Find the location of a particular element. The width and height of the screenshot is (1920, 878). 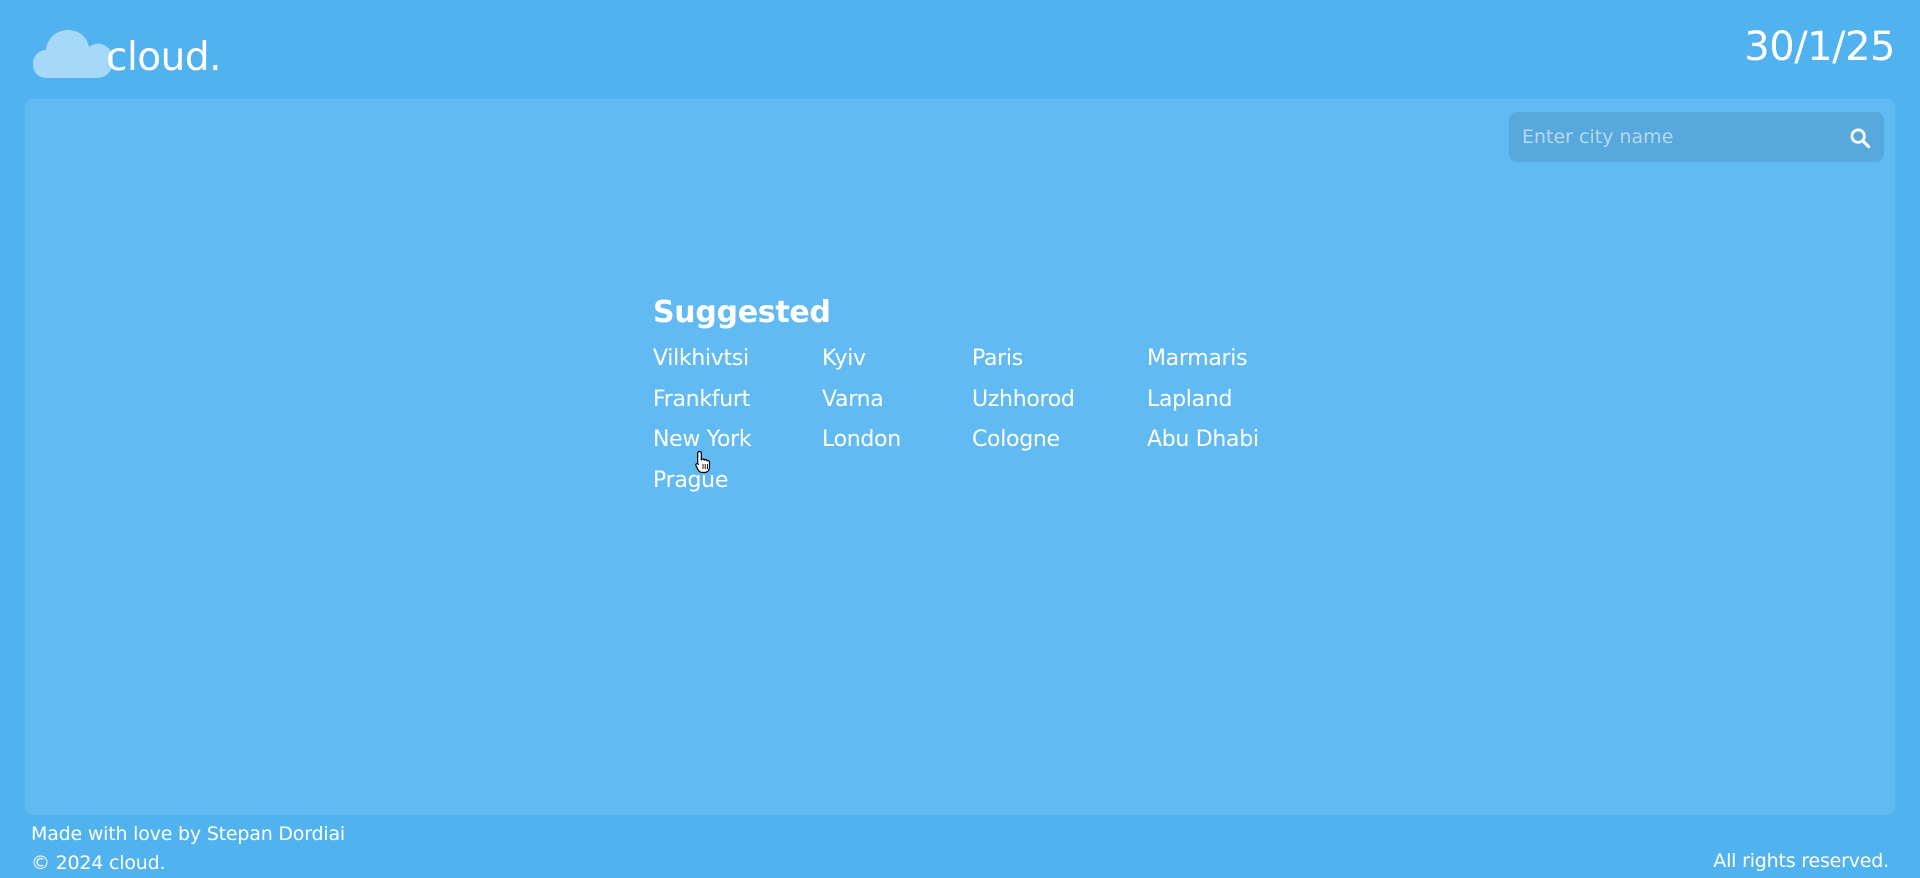

city-link-lapland: Lapland is located at coordinates (1217, 406).